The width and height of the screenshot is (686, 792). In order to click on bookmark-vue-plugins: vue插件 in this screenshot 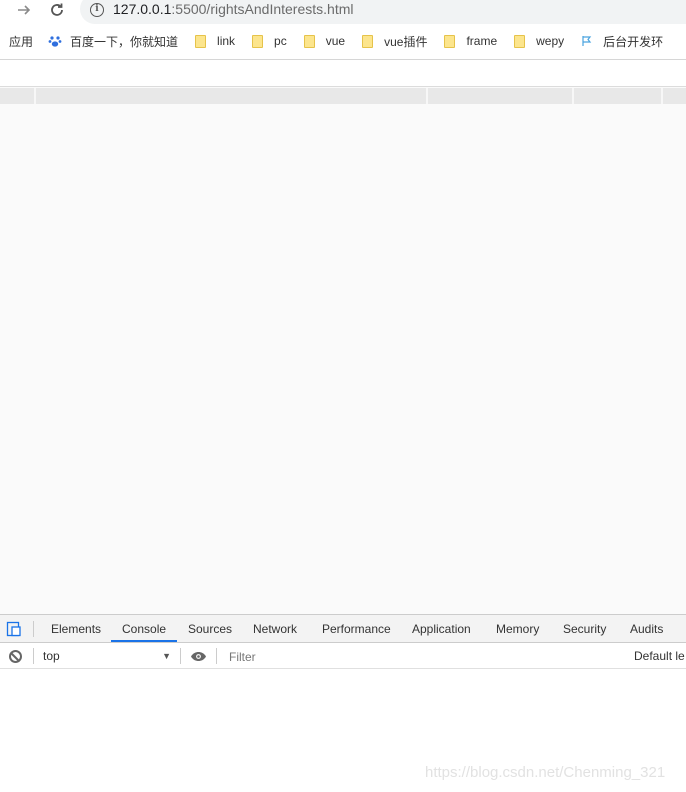, I will do `click(394, 41)`.